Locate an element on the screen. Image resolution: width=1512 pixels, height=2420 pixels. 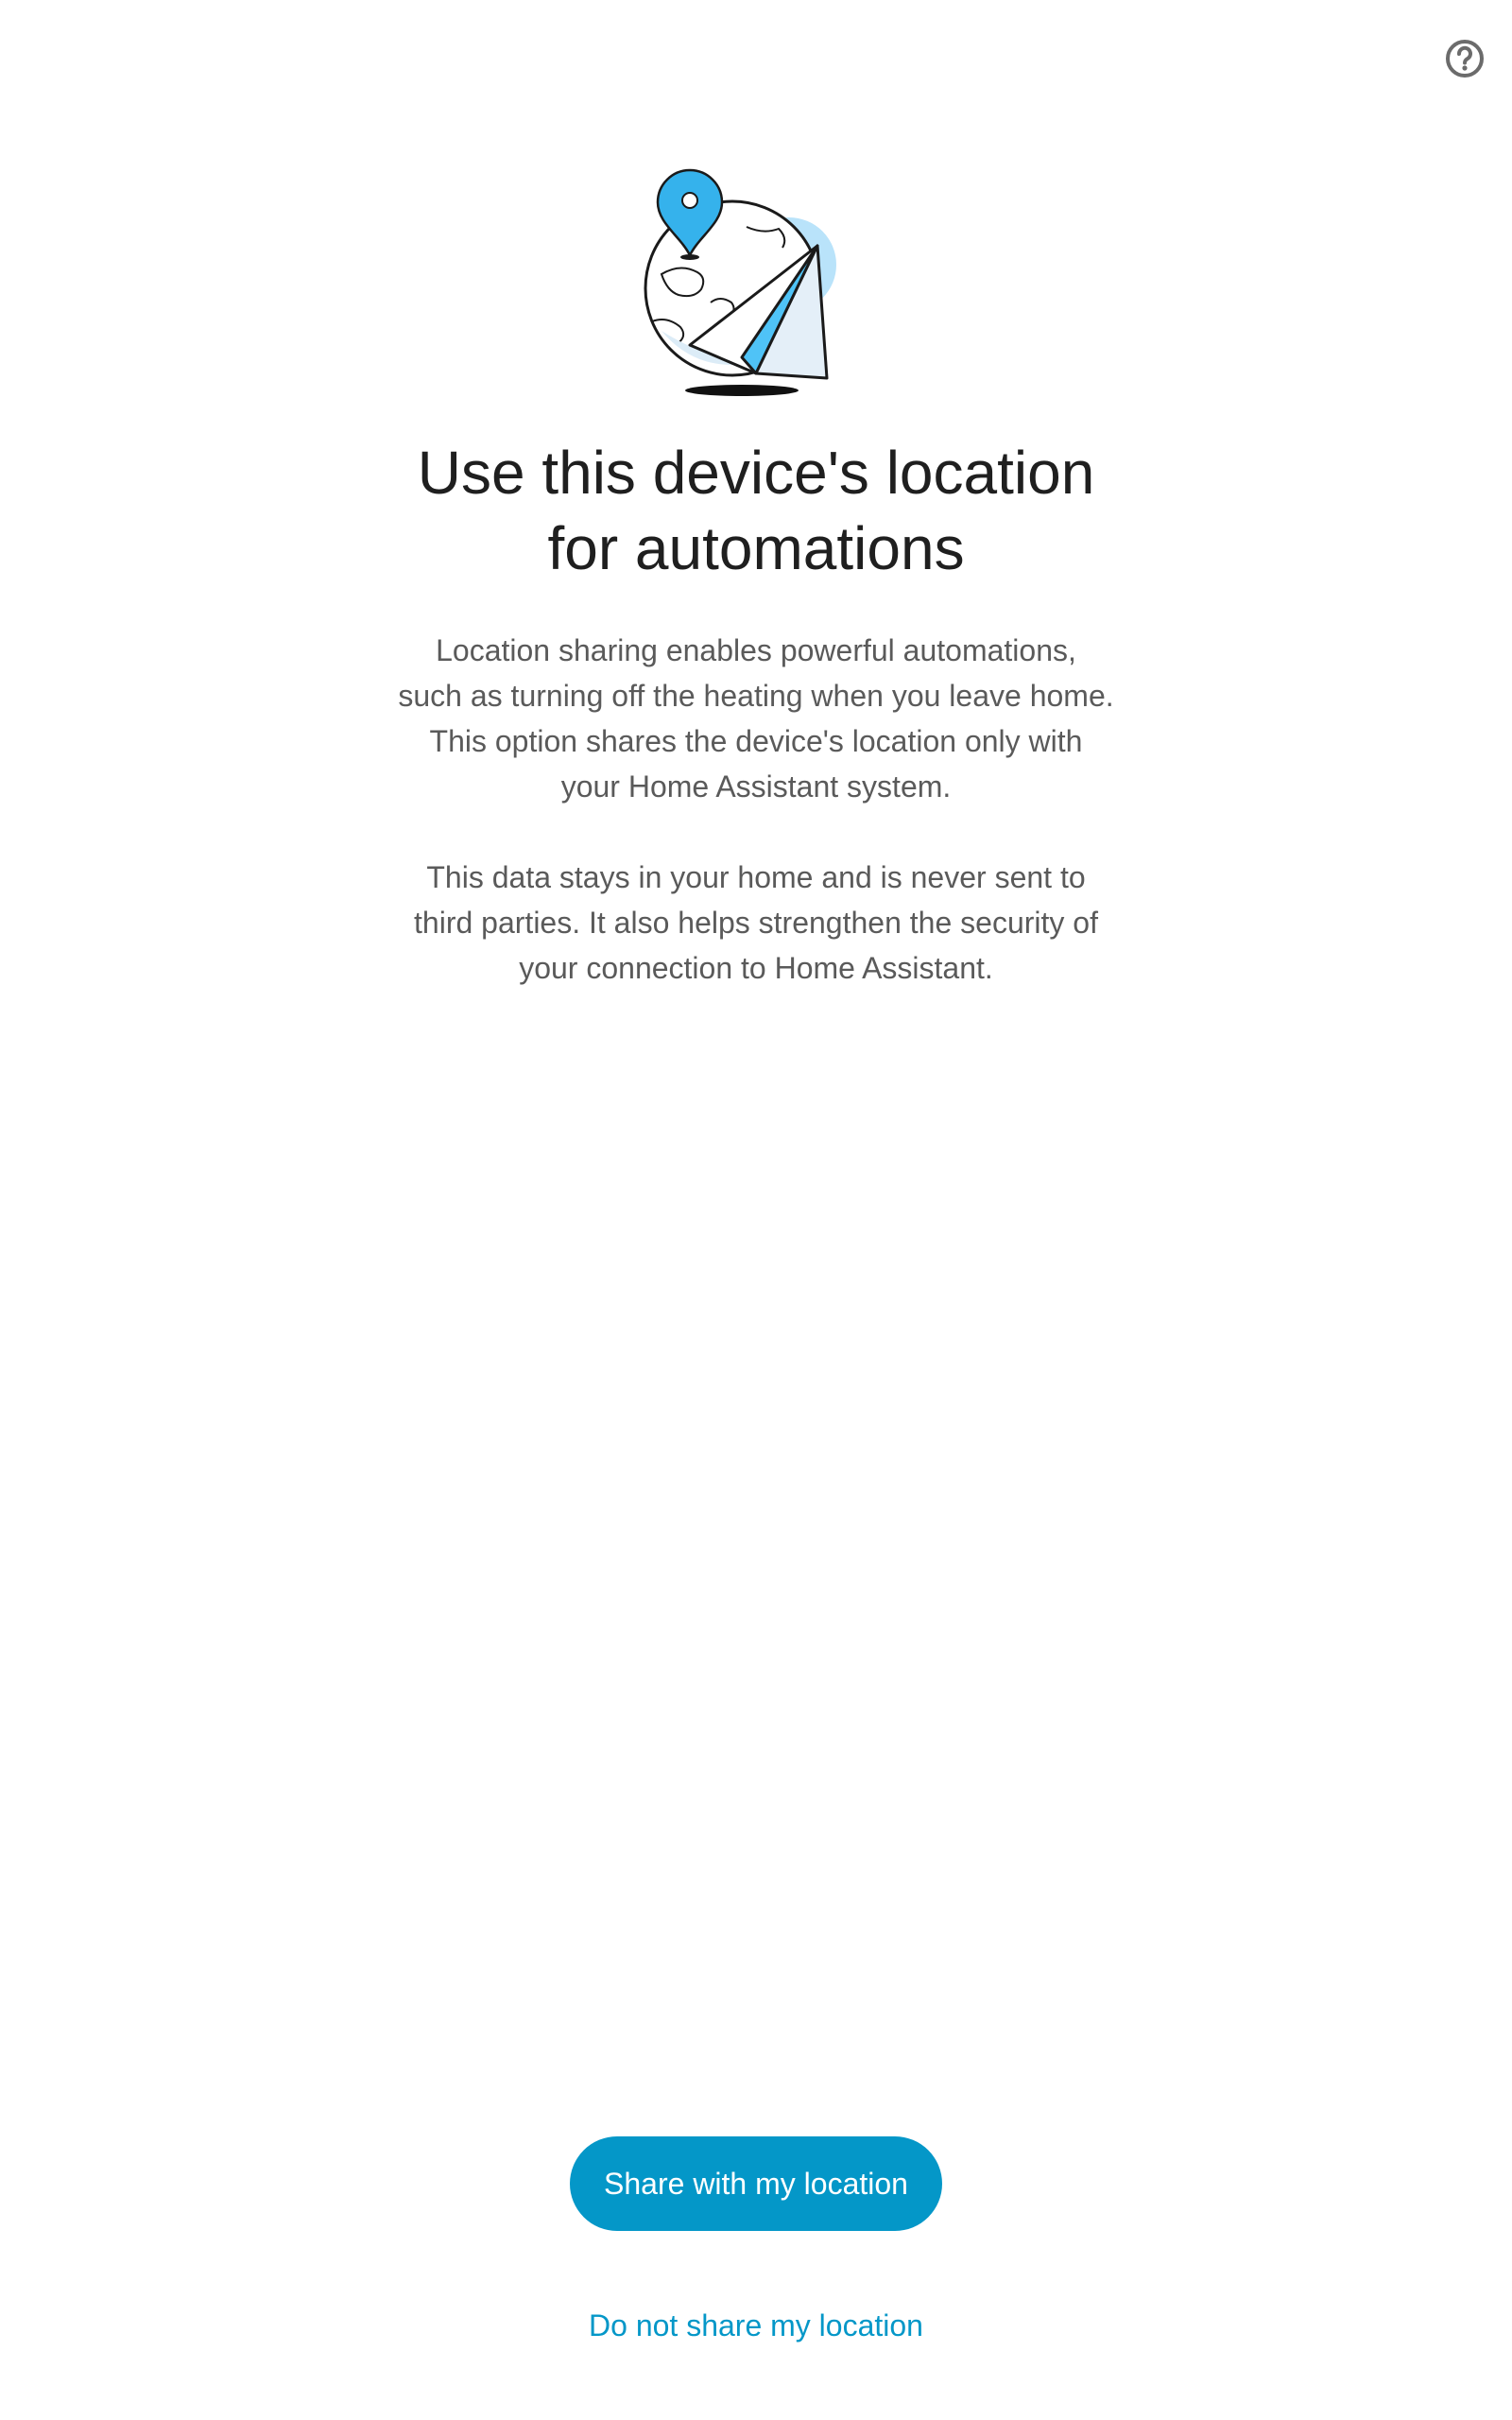
title-line: Use this device's location is located at coordinates (756, 473).